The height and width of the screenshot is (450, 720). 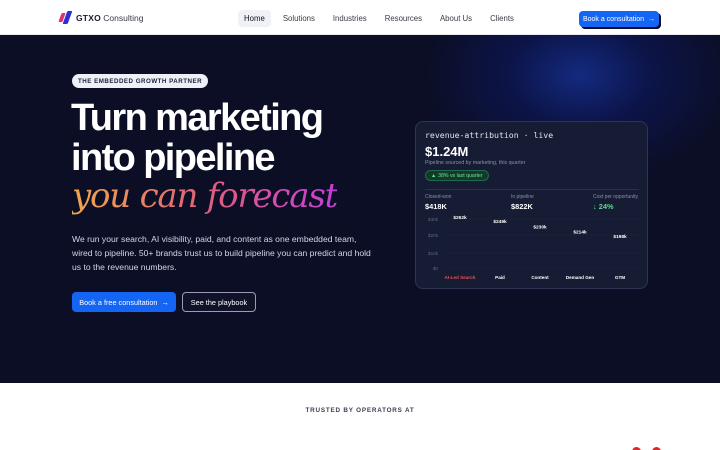 What do you see at coordinates (360, 410) in the screenshot?
I see `trusted-label: TRUSTED BY OPERATORS AT` at bounding box center [360, 410].